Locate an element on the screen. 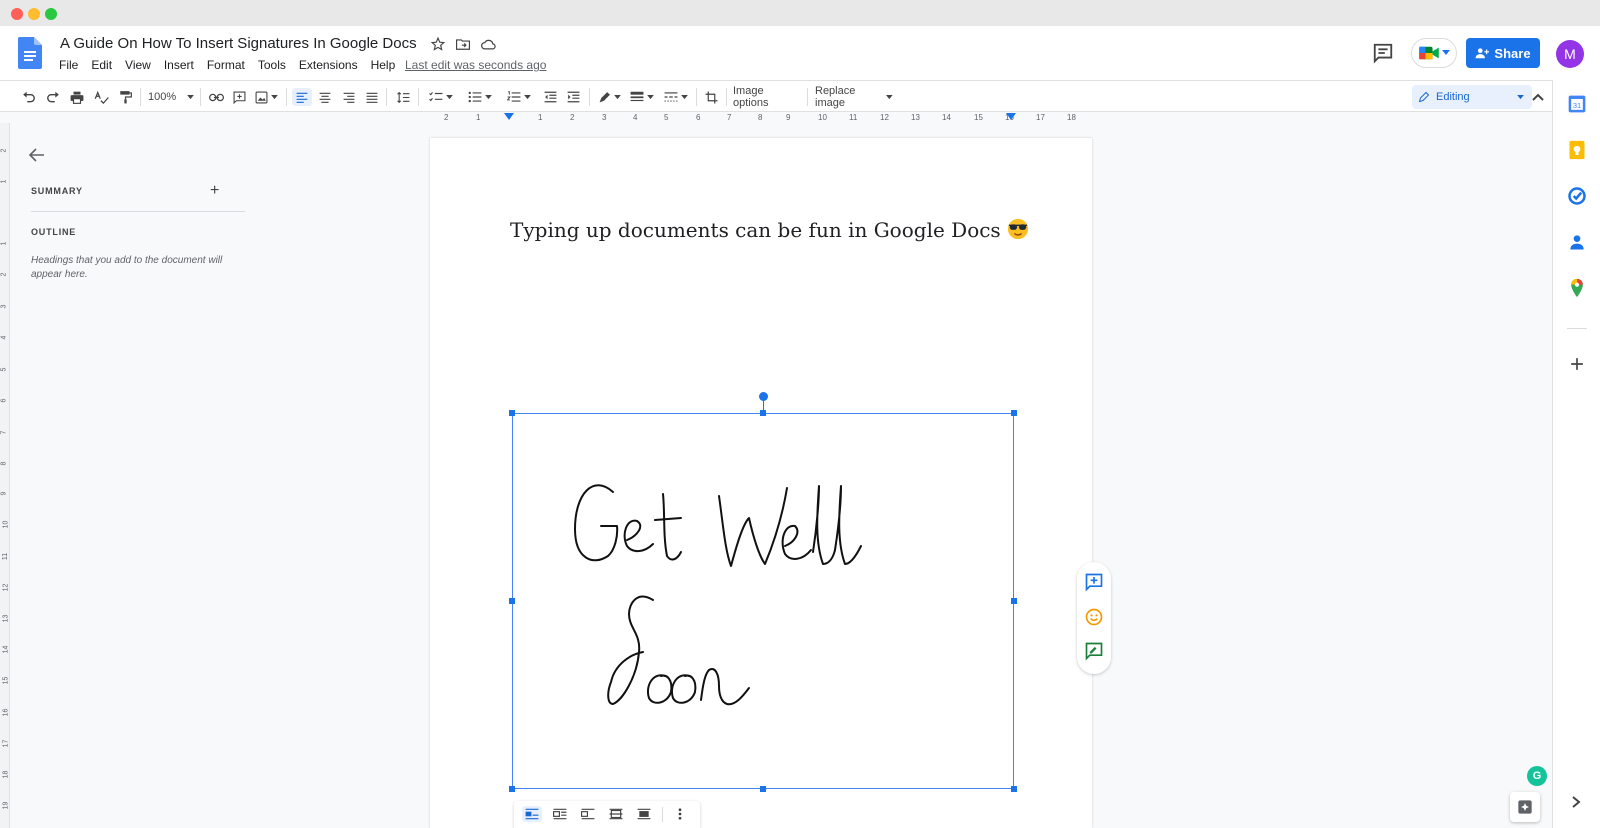 This screenshot has height=828, width=1600. menu-edit: Edit is located at coordinates (101, 65).